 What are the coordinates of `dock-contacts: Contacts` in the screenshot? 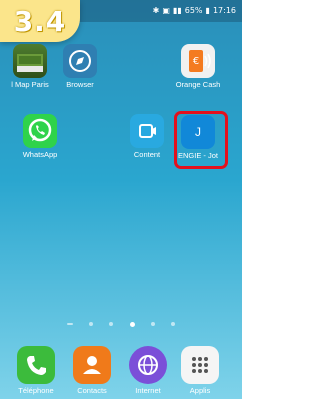 It's located at (92, 370).